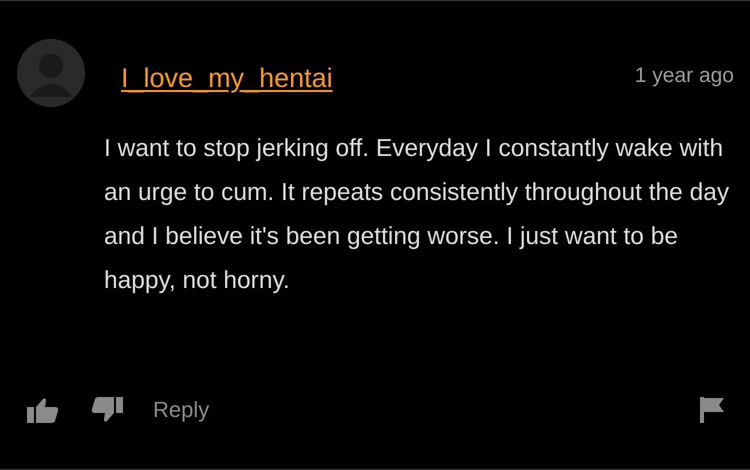  I want to click on avatar, so click(51, 73).